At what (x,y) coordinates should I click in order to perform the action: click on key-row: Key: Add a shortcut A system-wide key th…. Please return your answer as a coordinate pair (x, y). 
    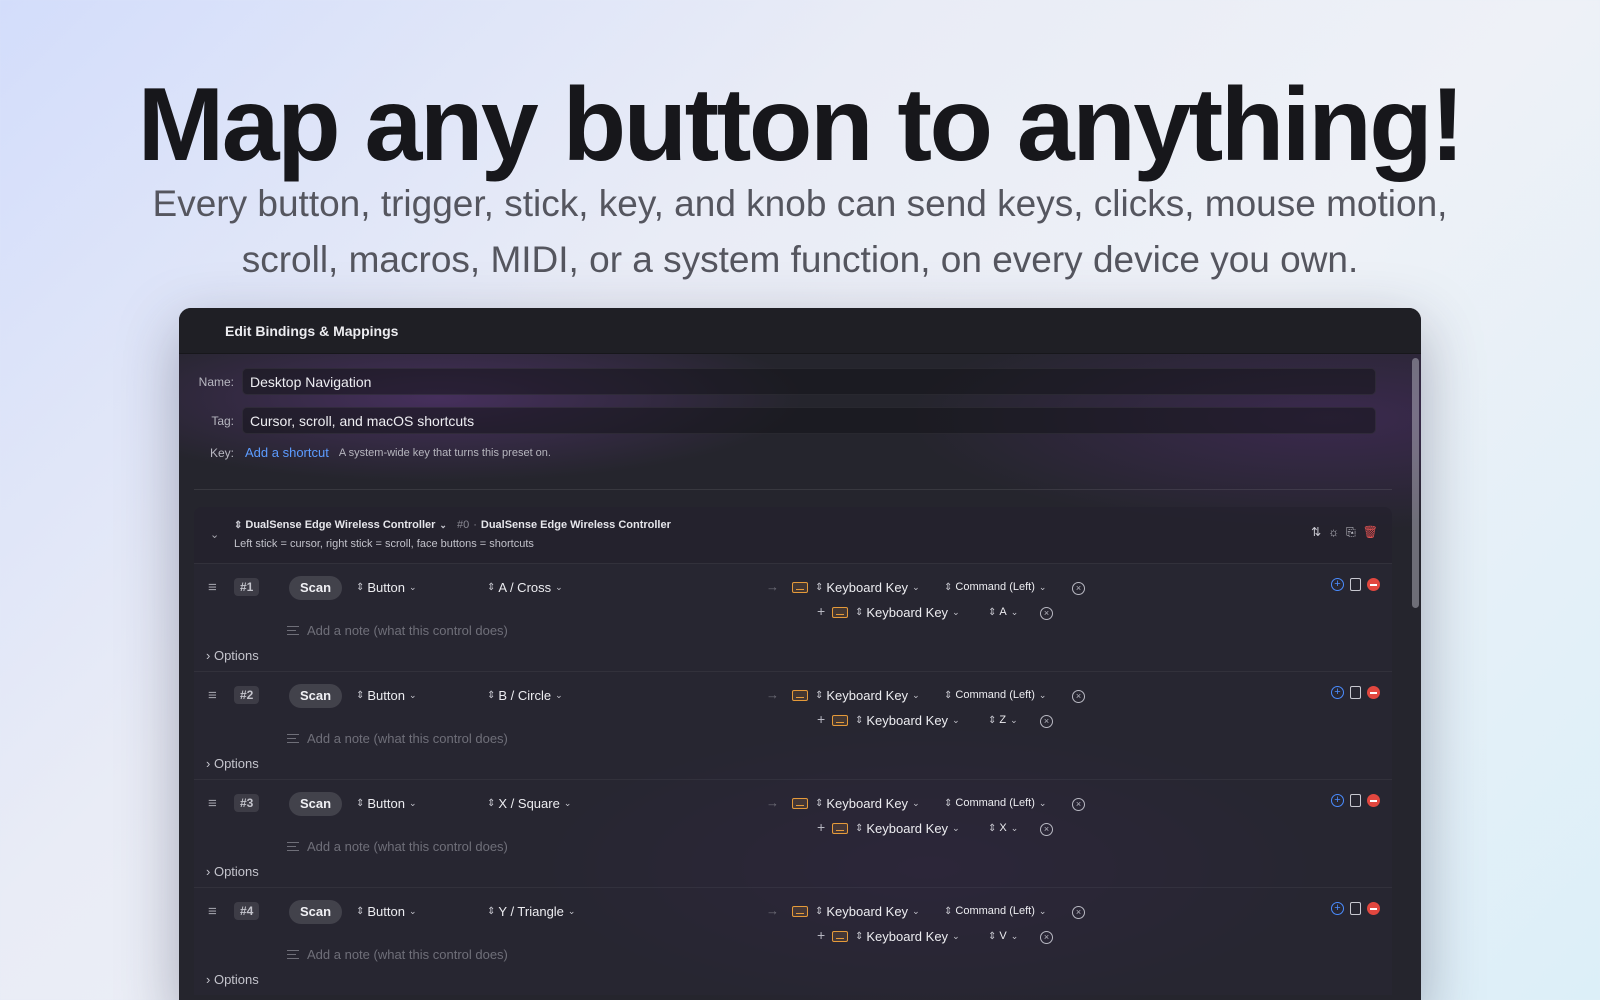
    Looking at the image, I should click on (365, 452).